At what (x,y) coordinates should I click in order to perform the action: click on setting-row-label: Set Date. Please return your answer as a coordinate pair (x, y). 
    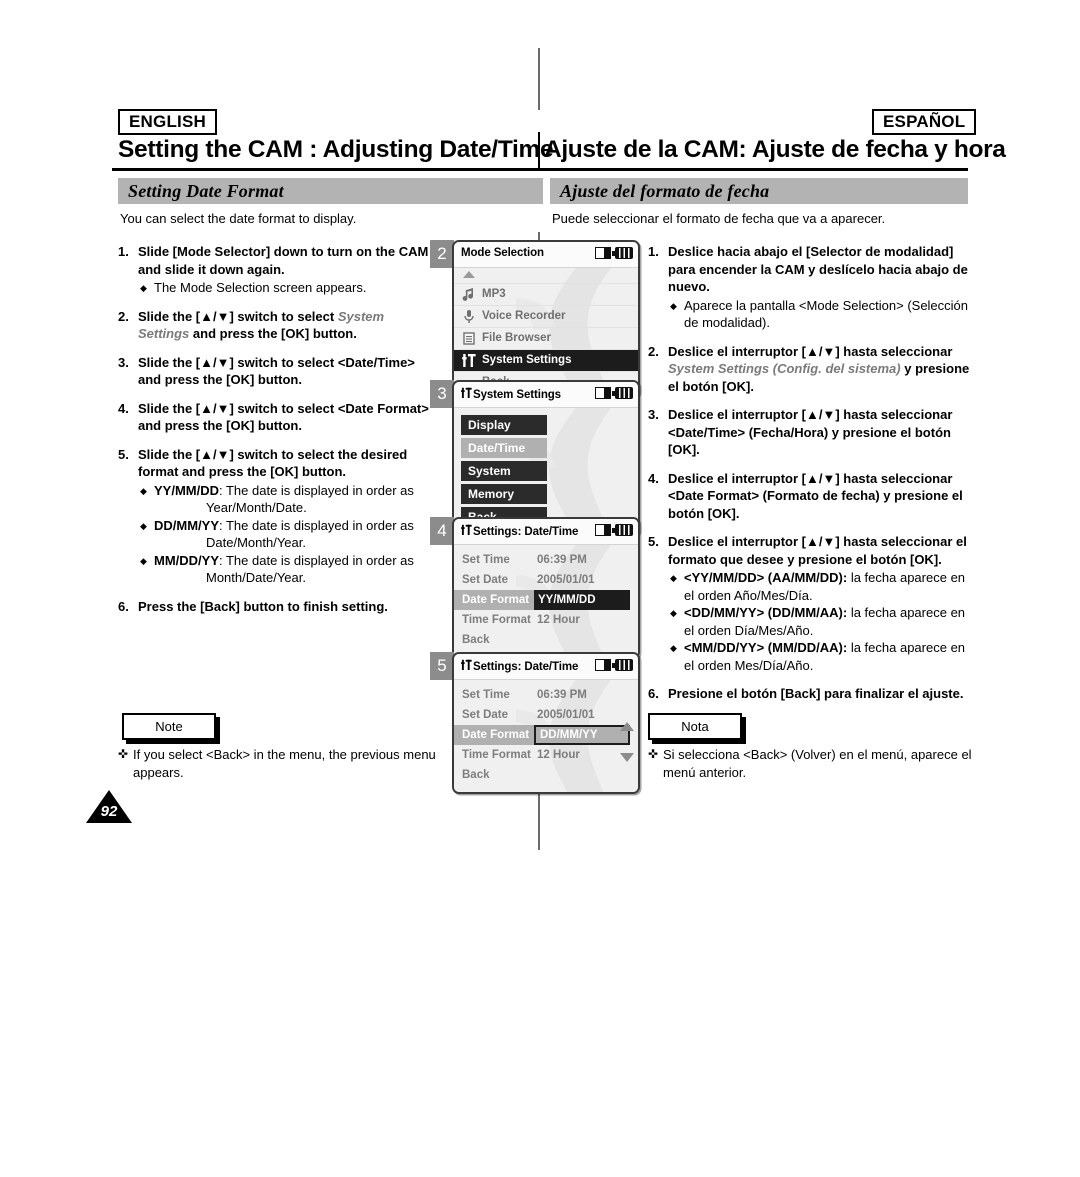
    Looking at the image, I should click on (485, 580).